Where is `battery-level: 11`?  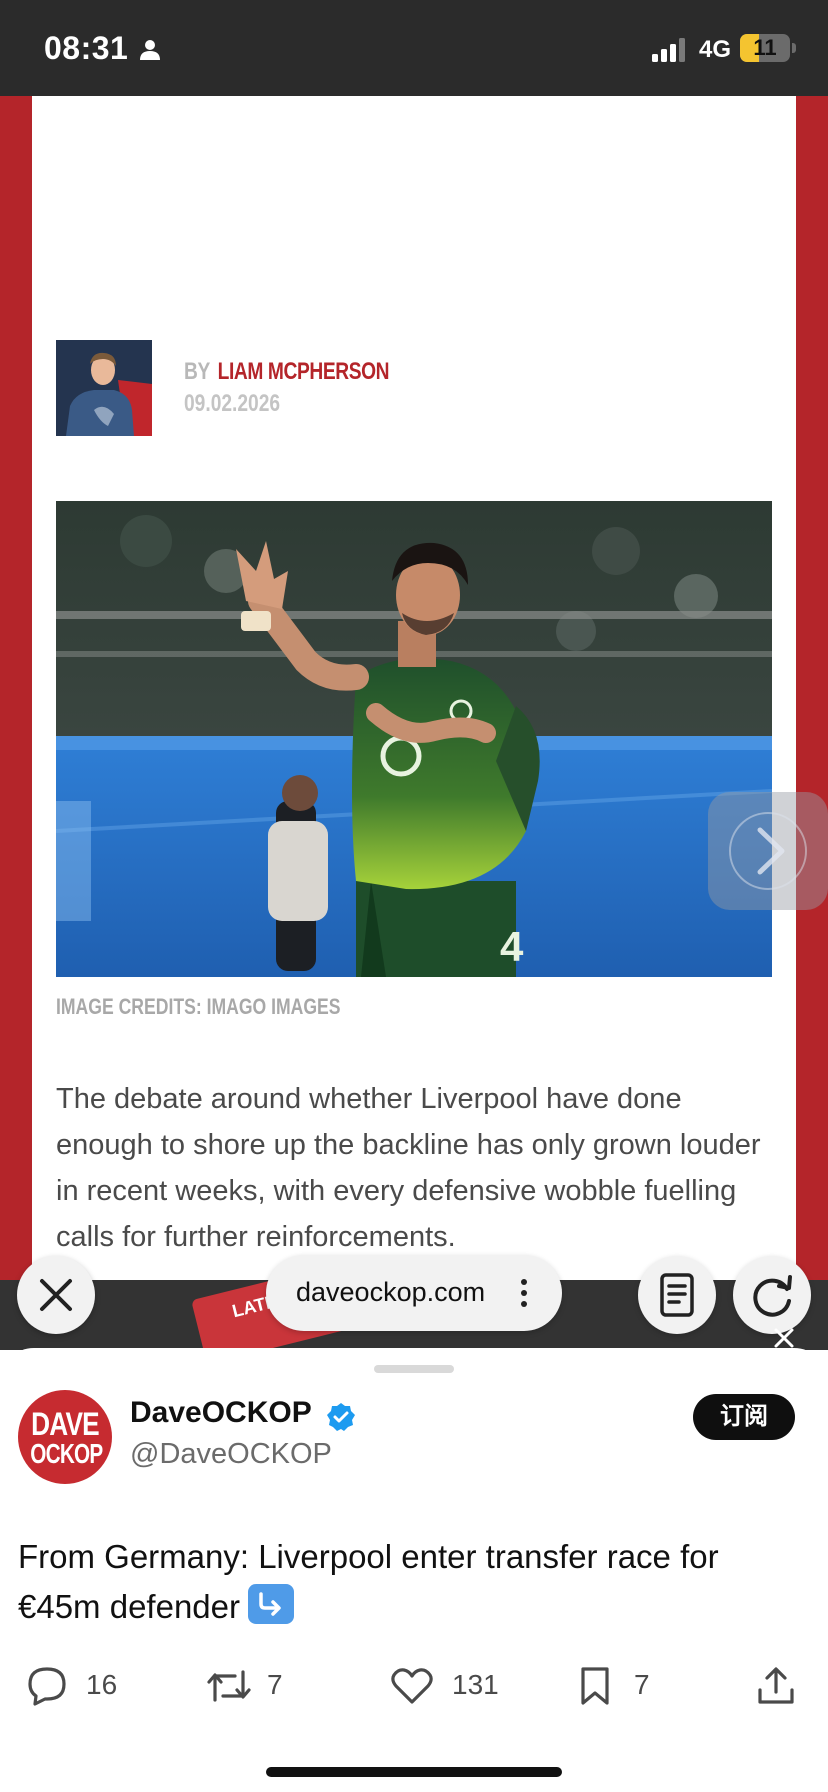
battery-level: 11 is located at coordinates (765, 47).